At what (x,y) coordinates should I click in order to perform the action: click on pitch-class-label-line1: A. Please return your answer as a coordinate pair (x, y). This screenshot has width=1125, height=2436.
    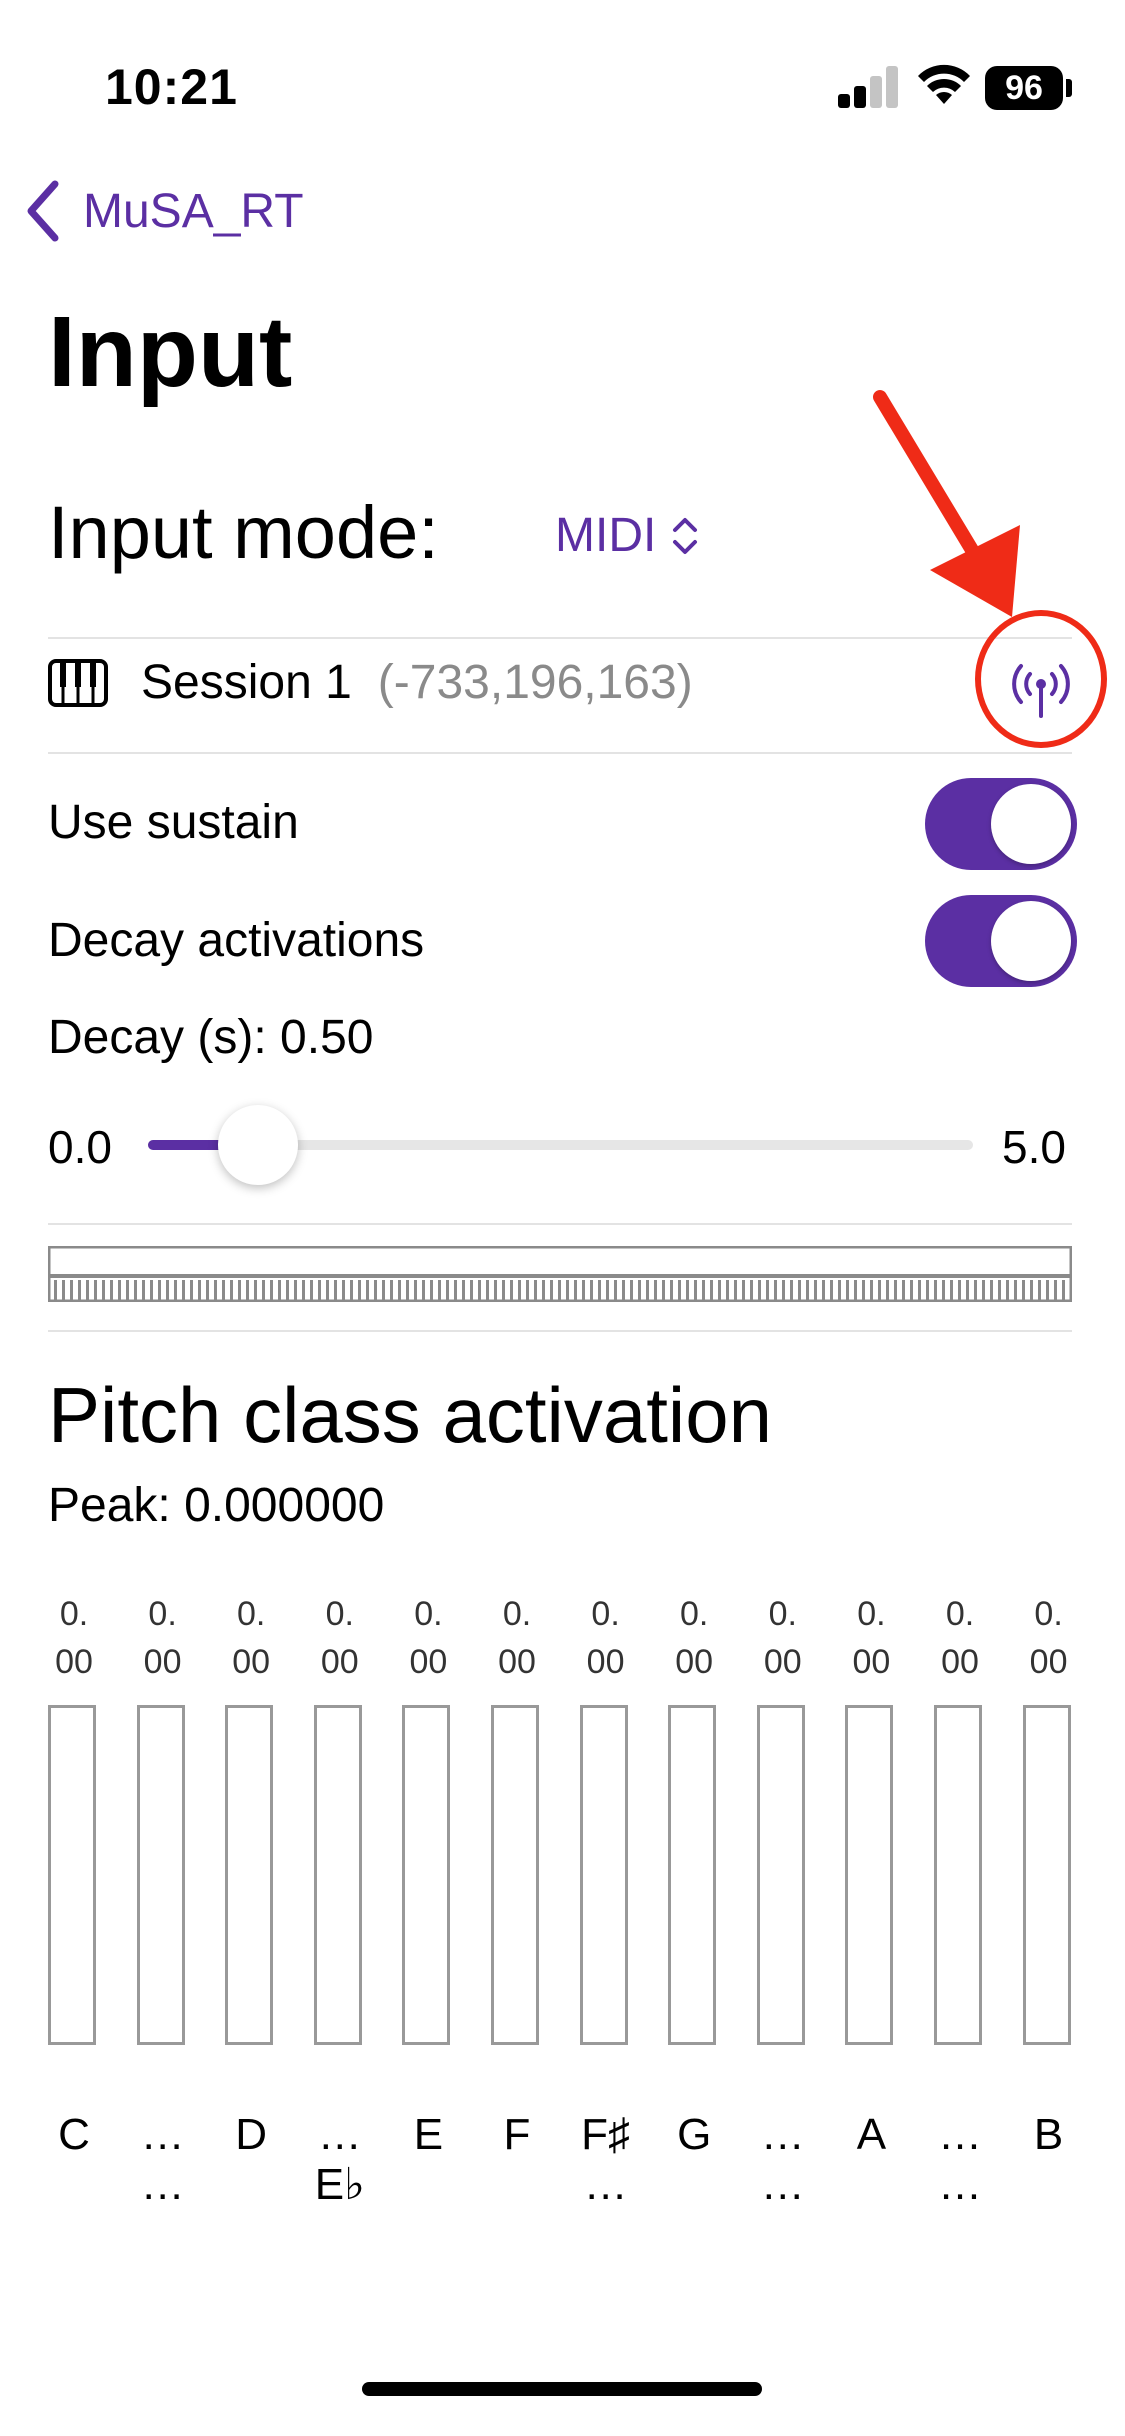
    Looking at the image, I should click on (871, 2134).